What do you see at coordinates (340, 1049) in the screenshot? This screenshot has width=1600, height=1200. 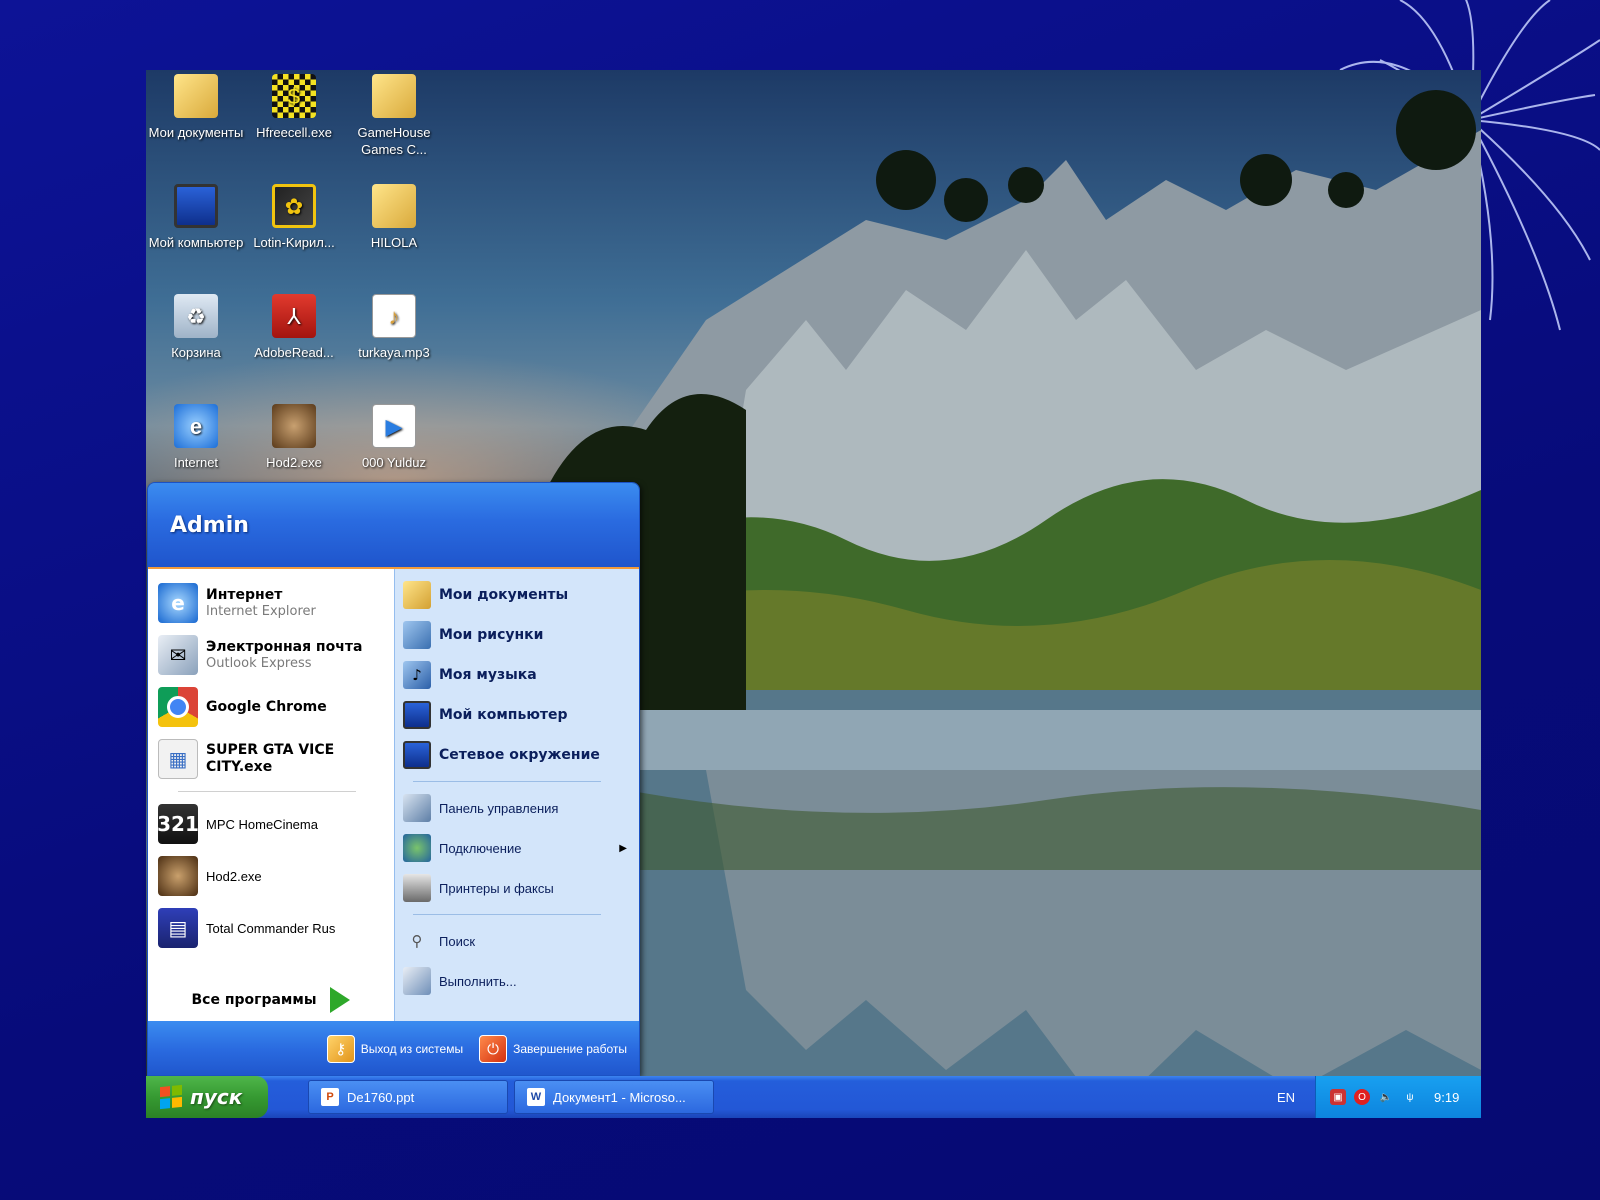 I see `key-icon: ⚷` at bounding box center [340, 1049].